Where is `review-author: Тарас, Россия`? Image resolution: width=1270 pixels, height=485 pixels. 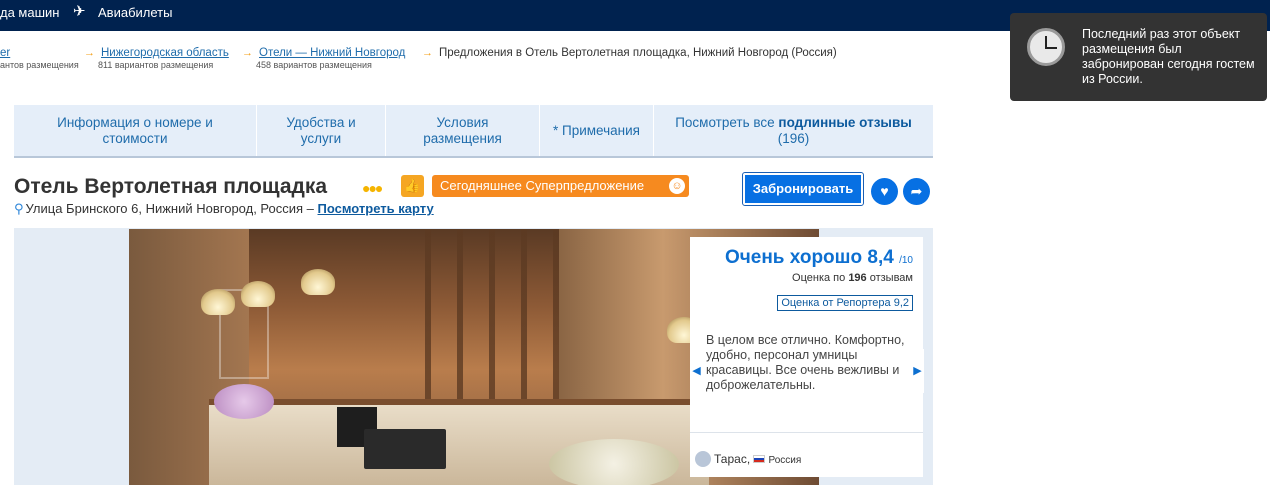
review-author: Тарас, Россия is located at coordinates (748, 459).